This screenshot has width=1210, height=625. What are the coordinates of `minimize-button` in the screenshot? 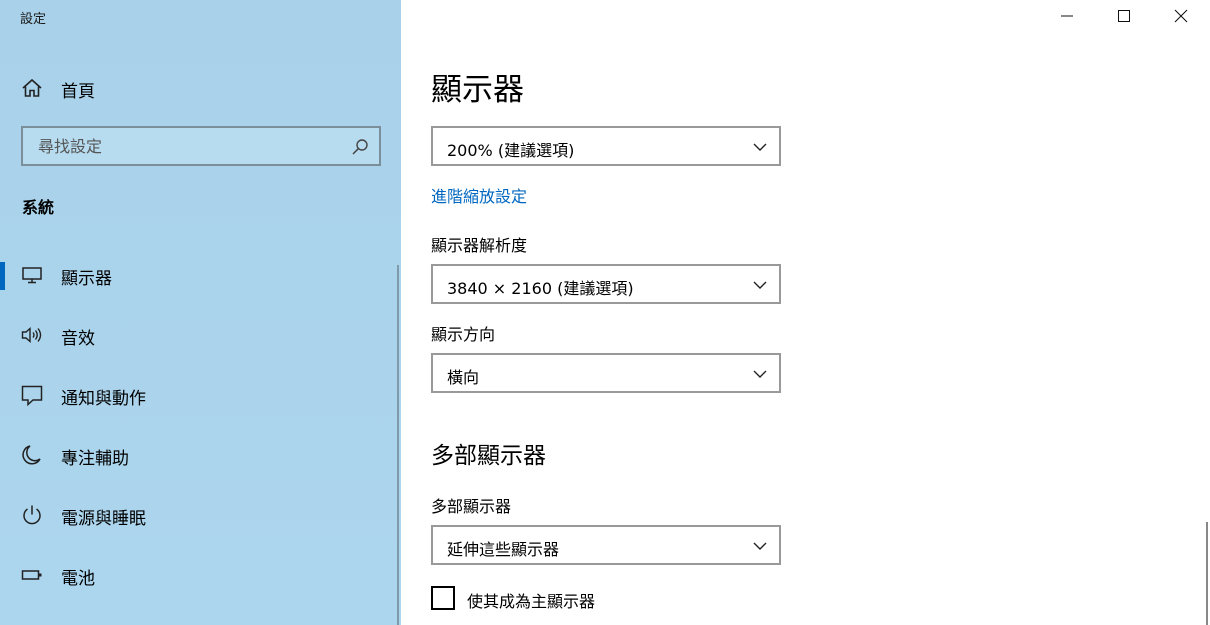 It's located at (1067, 17).